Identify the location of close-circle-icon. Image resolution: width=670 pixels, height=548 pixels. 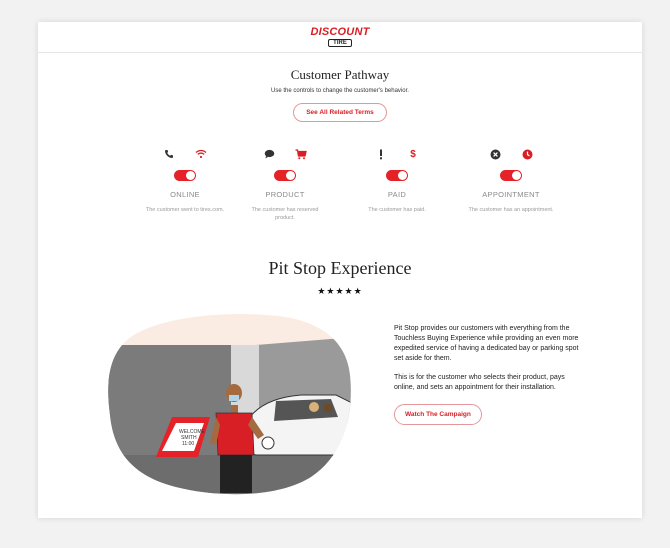
(495, 154).